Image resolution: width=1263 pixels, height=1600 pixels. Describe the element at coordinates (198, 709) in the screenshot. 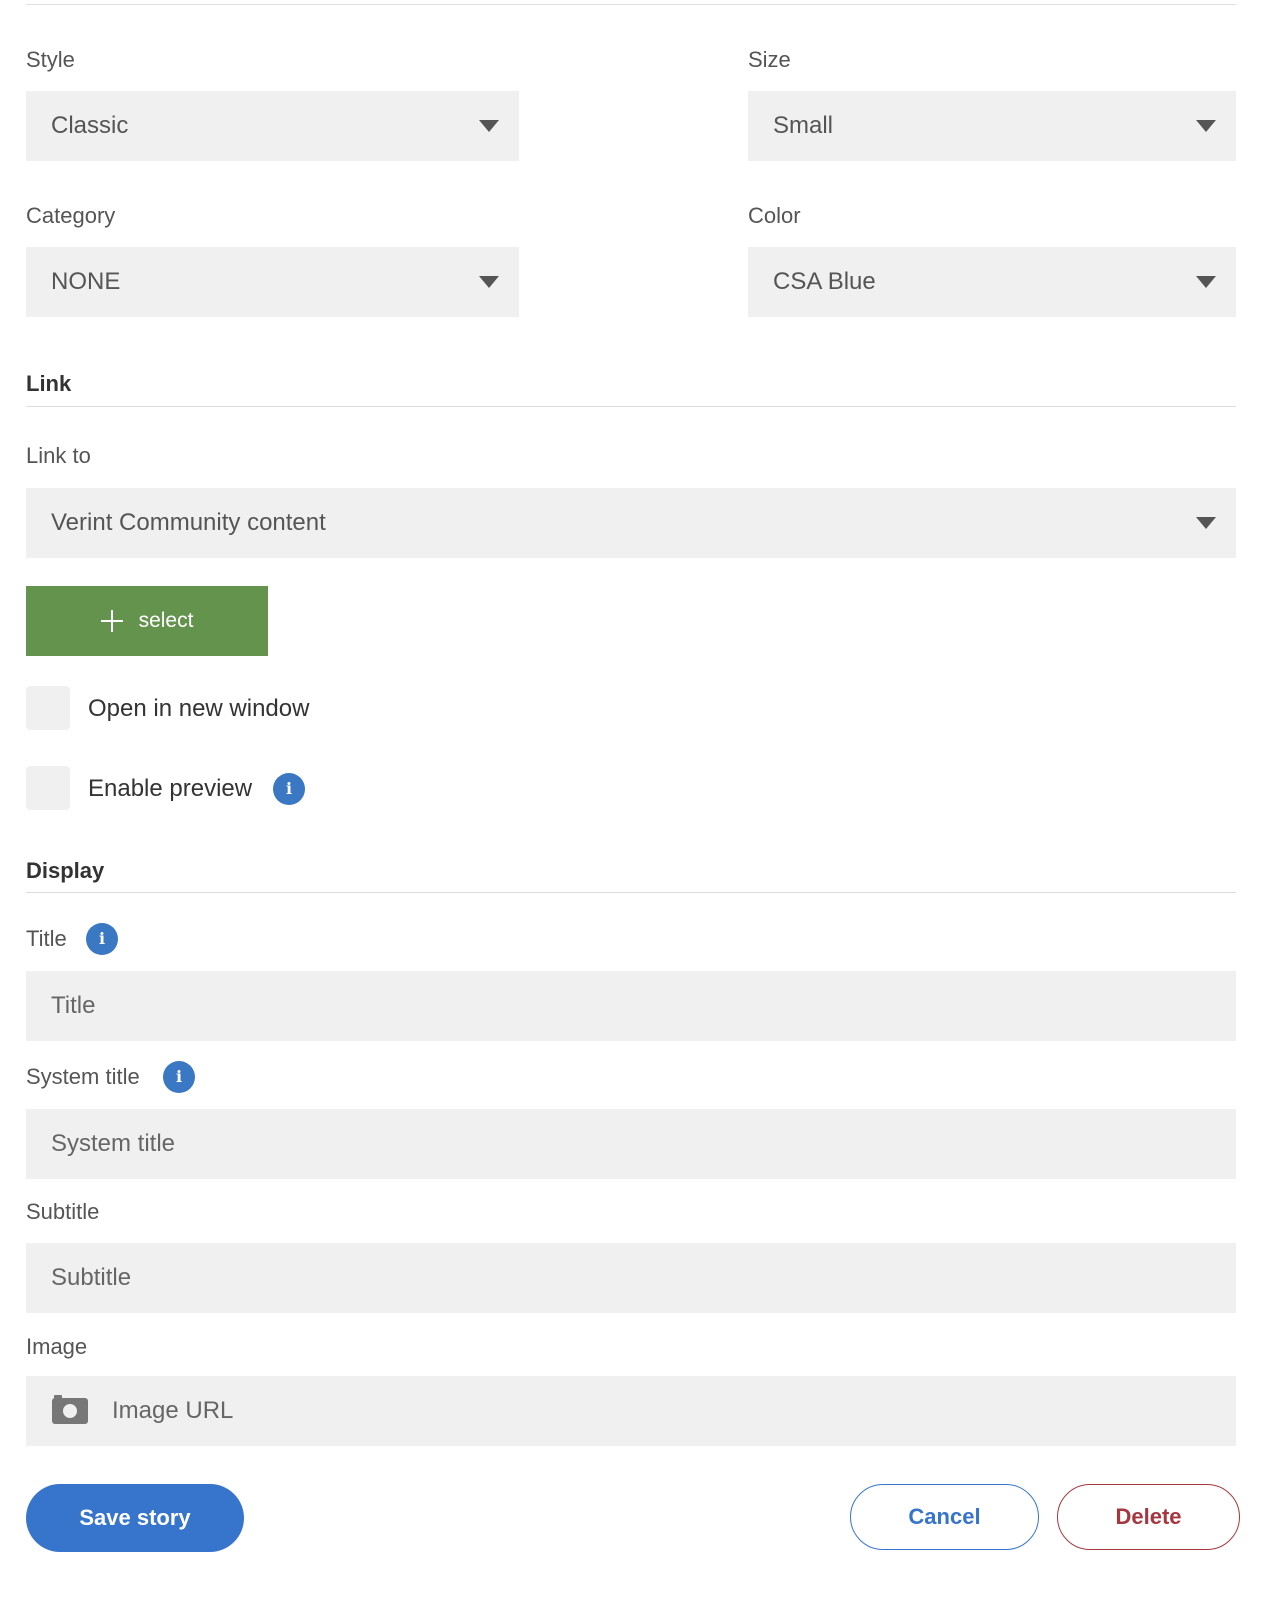

I see `open-new-window-label: Open in new window` at that location.